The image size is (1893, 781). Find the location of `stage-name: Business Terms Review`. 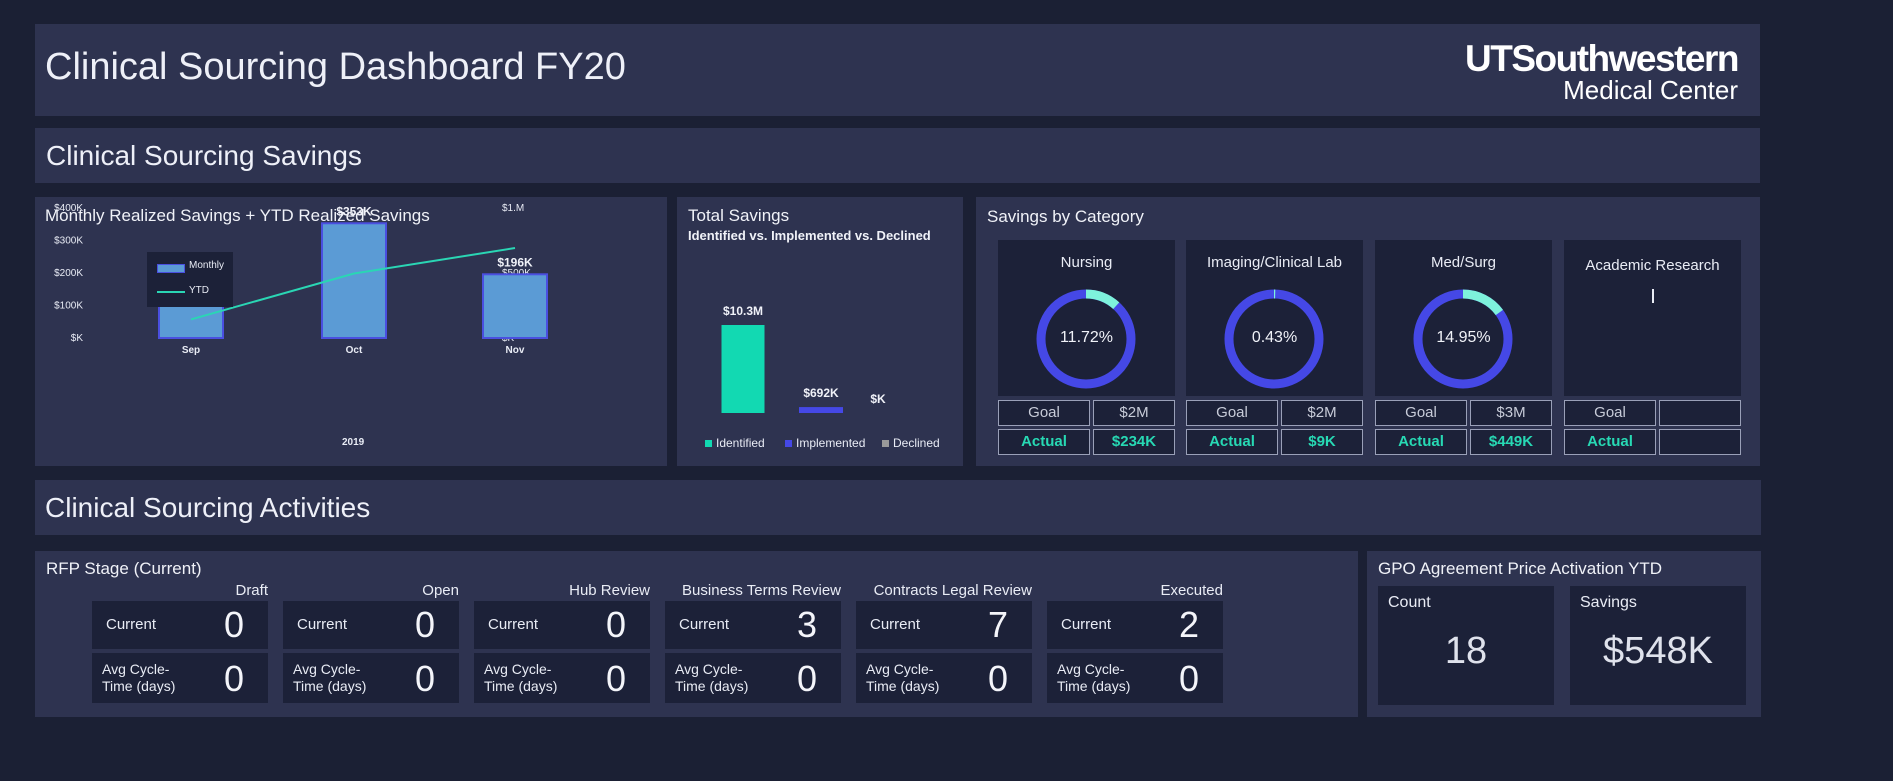

stage-name: Business Terms Review is located at coordinates (761, 590).